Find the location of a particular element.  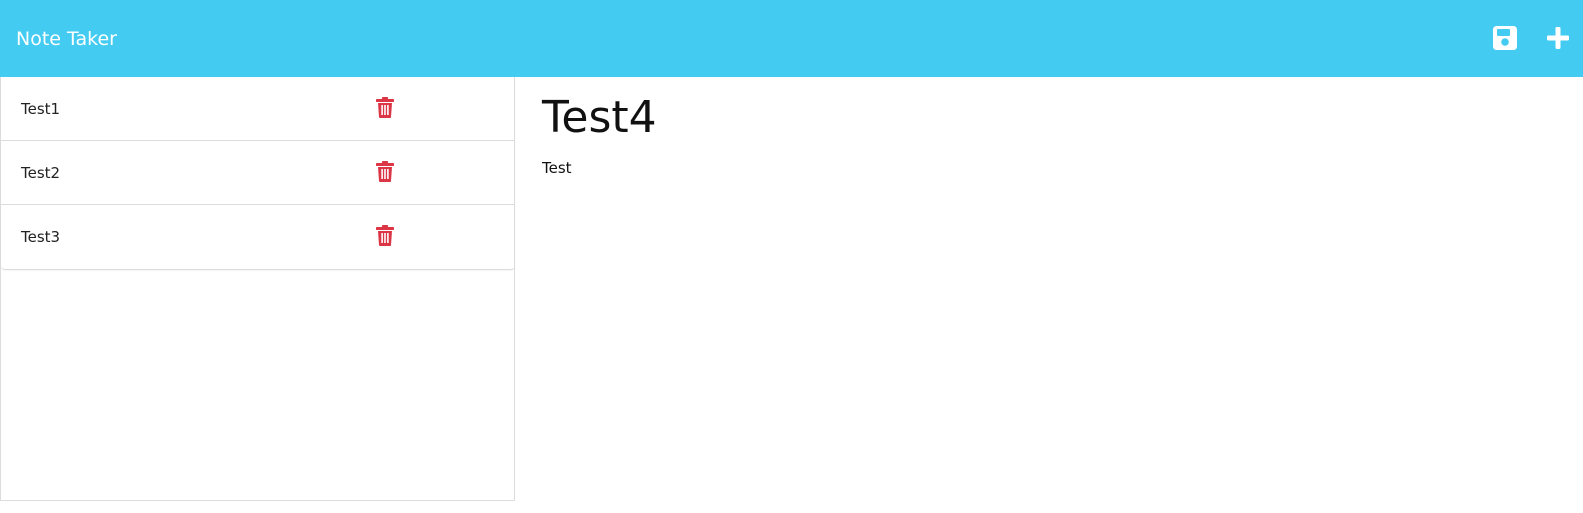

note-list: Test1 Test2 Test3 is located at coordinates (258, 173).